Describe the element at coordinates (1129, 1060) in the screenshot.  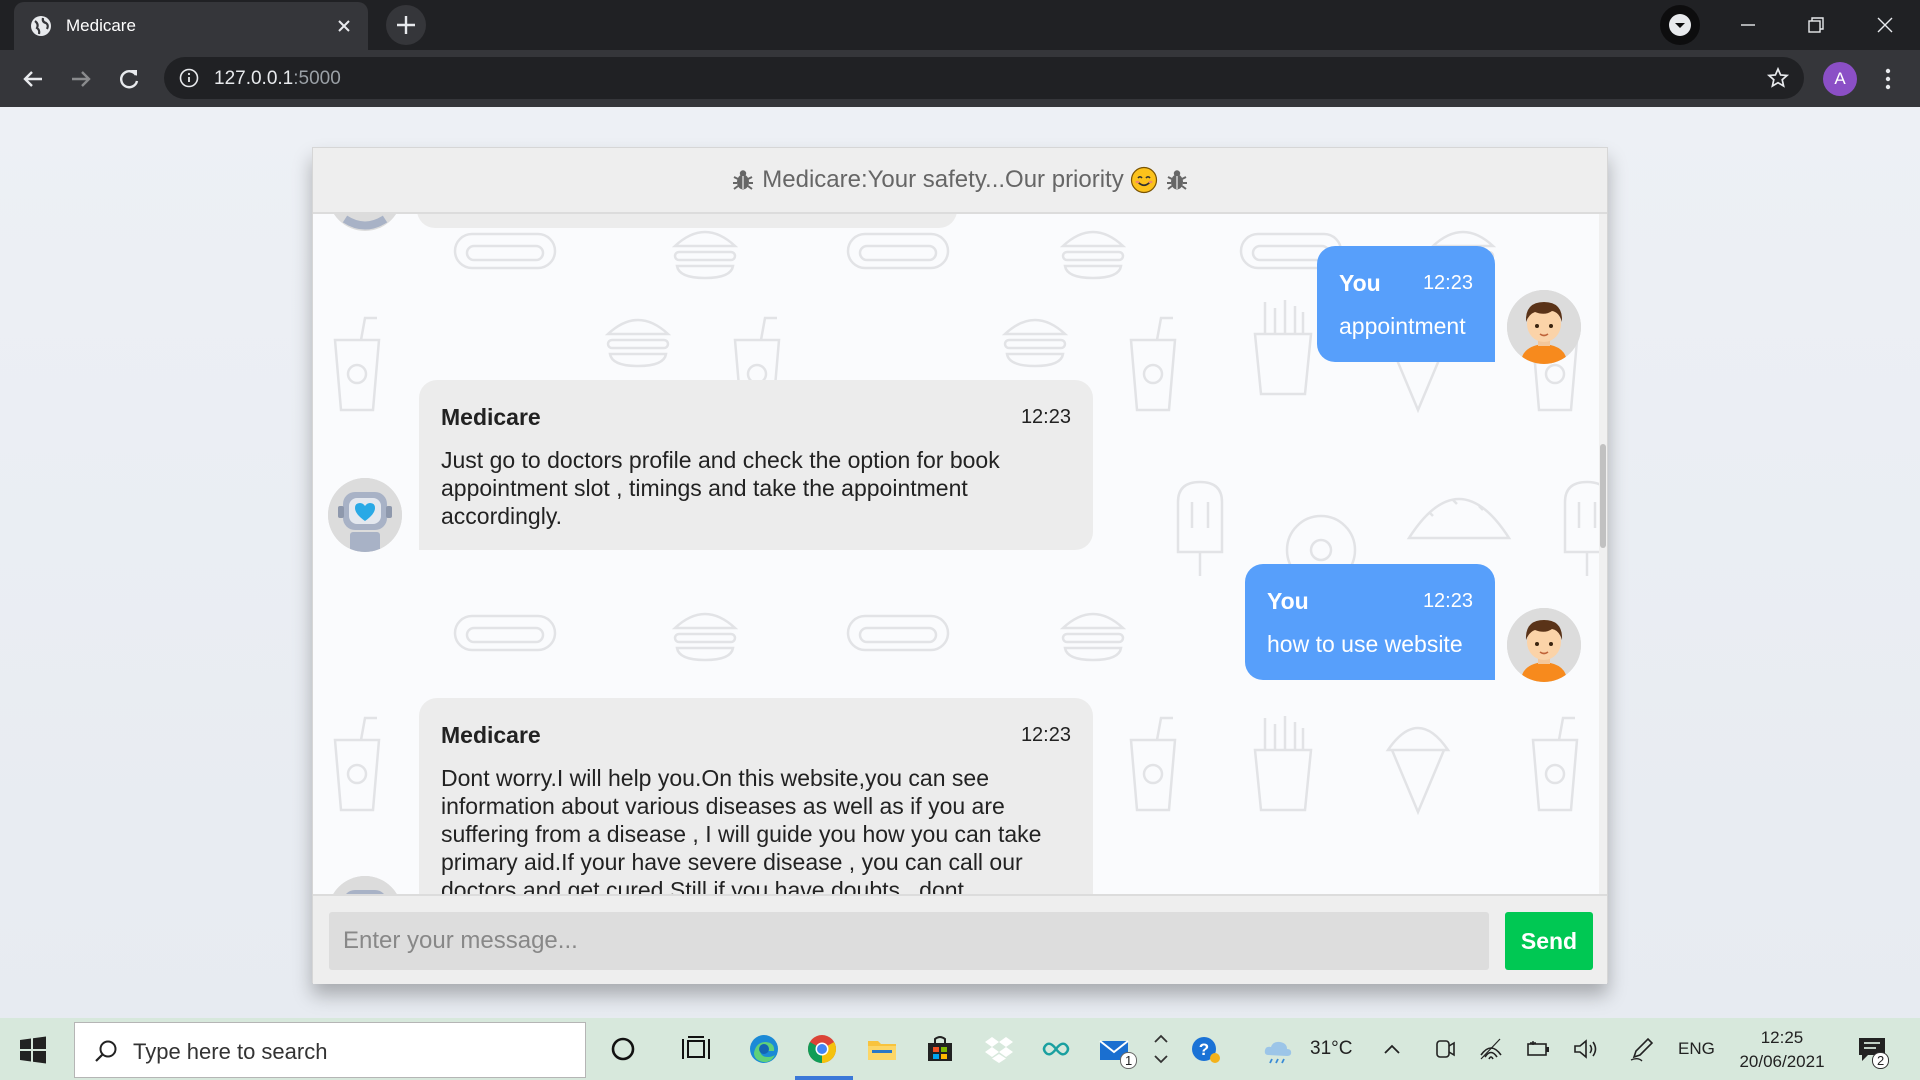
I see `mail-badge: 1` at that location.